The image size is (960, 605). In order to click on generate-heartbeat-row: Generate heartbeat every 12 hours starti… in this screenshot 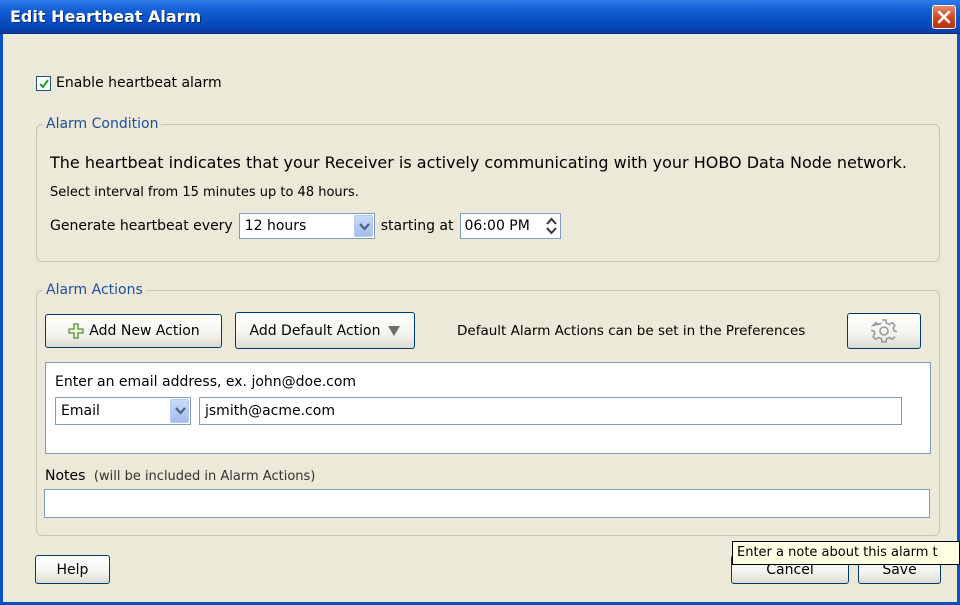, I will do `click(305, 226)`.